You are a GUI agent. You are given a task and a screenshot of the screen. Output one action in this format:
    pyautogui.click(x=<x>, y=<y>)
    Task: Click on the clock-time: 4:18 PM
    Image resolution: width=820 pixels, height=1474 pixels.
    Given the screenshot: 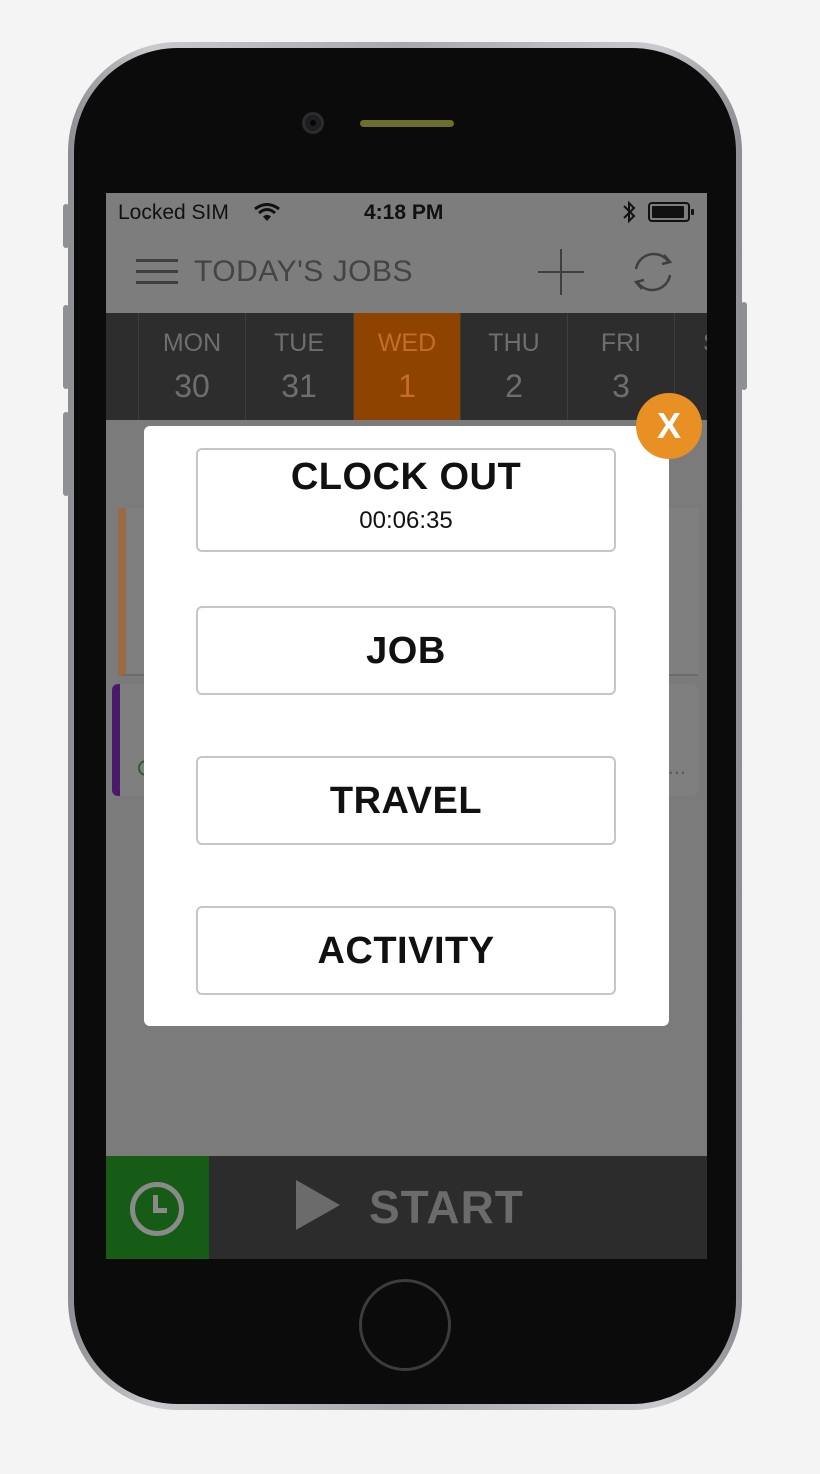 What is the action you would take?
    pyautogui.click(x=404, y=212)
    